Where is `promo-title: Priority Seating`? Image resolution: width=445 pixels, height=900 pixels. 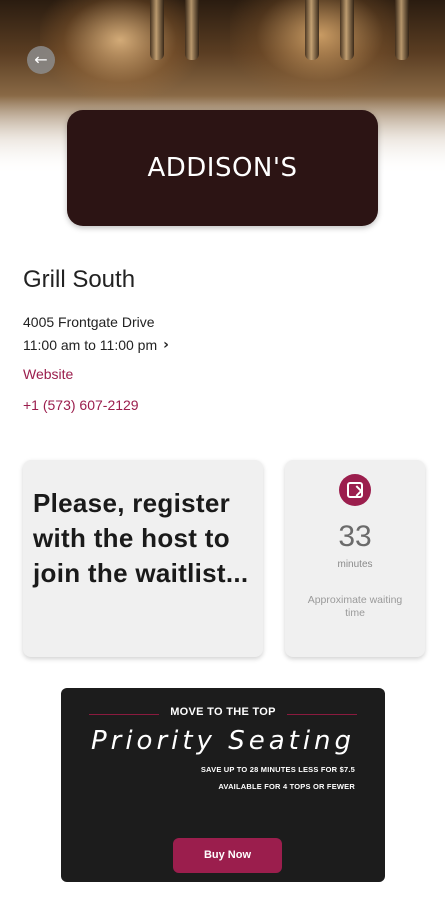 promo-title: Priority Seating is located at coordinates (223, 741).